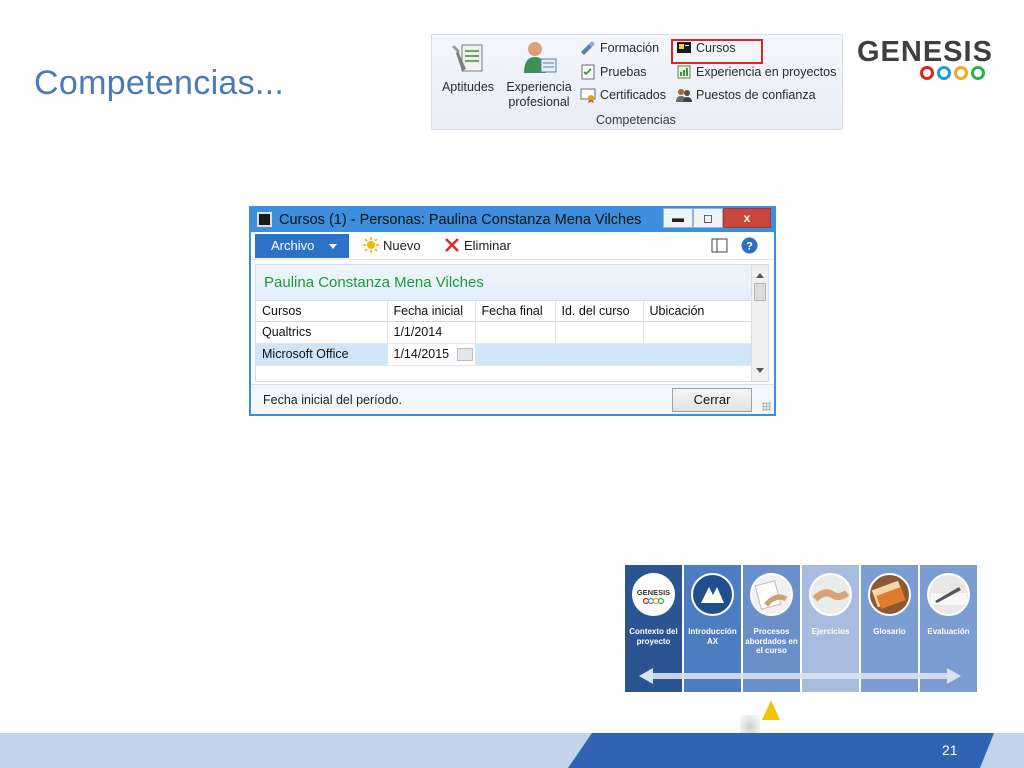 Image resolution: width=1024 pixels, height=768 pixels. Describe the element at coordinates (464, 354) in the screenshot. I see `calendar-icon` at that location.